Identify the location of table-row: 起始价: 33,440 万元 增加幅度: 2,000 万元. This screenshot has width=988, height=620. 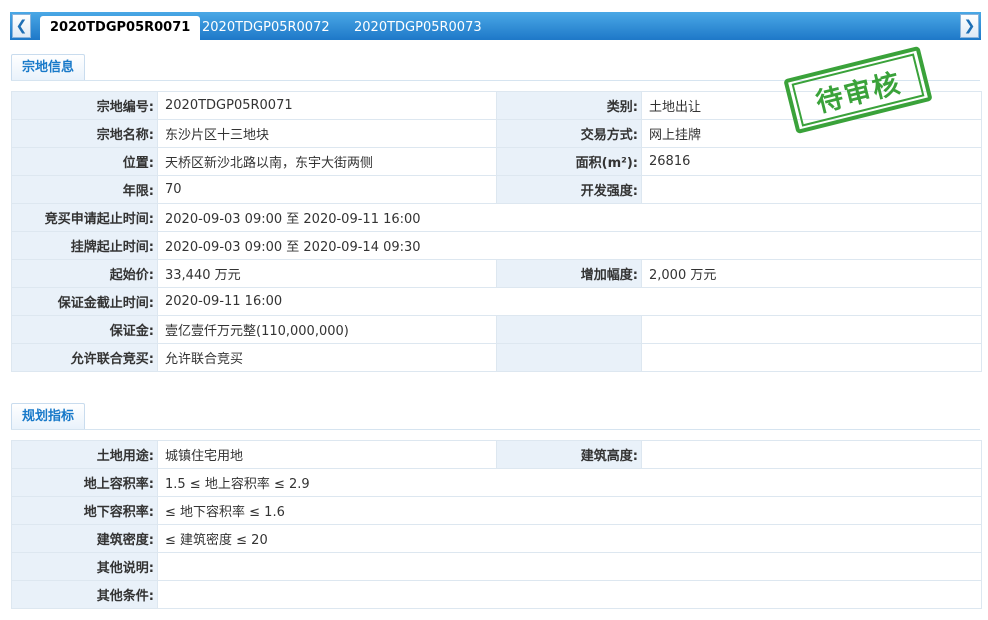
(496, 273).